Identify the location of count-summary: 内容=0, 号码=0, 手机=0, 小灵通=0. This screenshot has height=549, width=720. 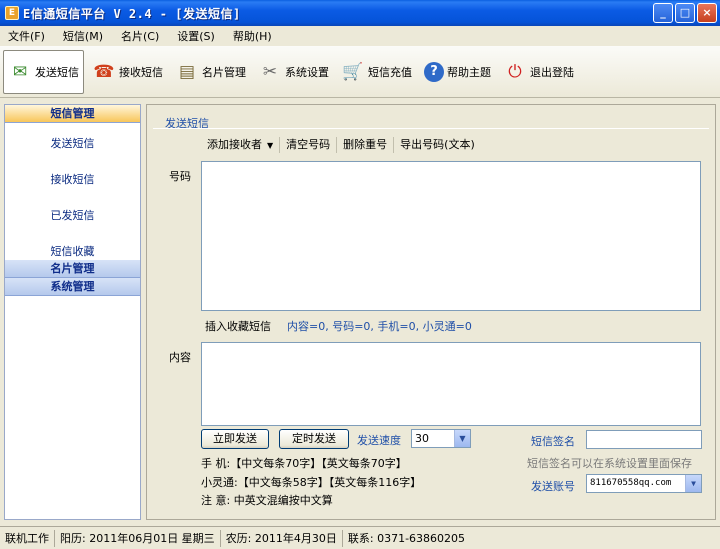
(379, 326).